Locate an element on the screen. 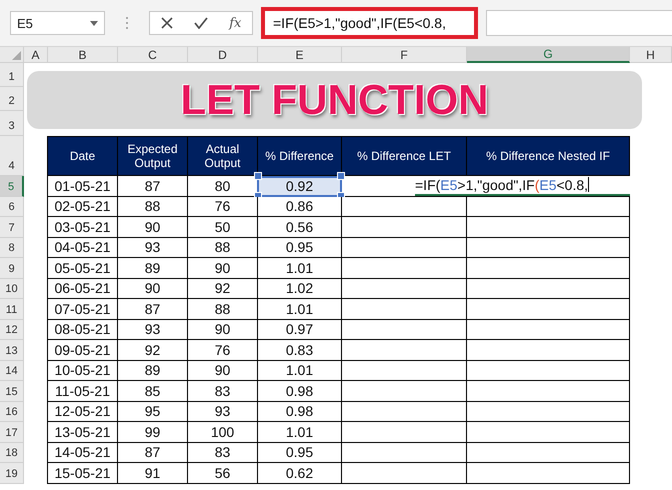 This screenshot has height=490, width=672. checkmark-icon is located at coordinates (201, 23).